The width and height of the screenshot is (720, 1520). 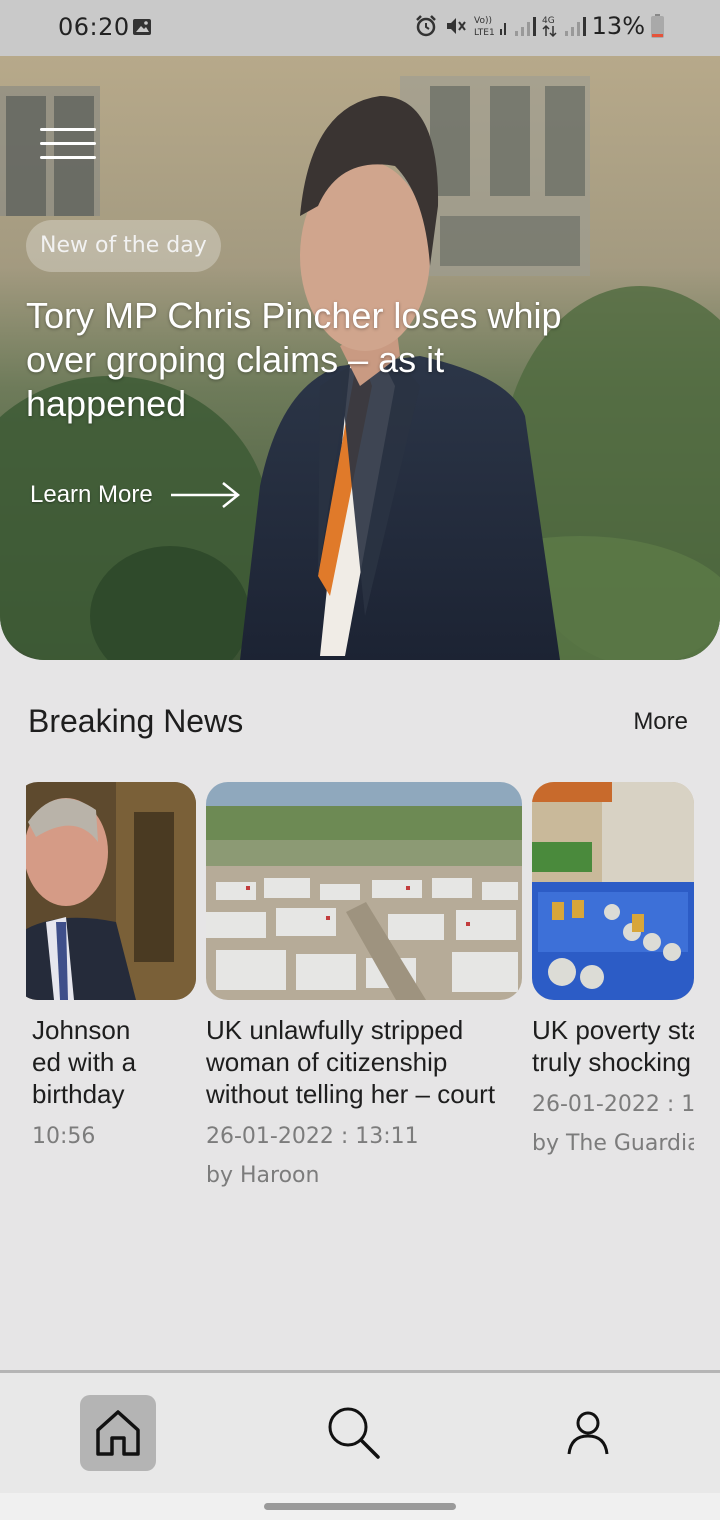 I want to click on nav-search-button, so click(x=354, y=1433).